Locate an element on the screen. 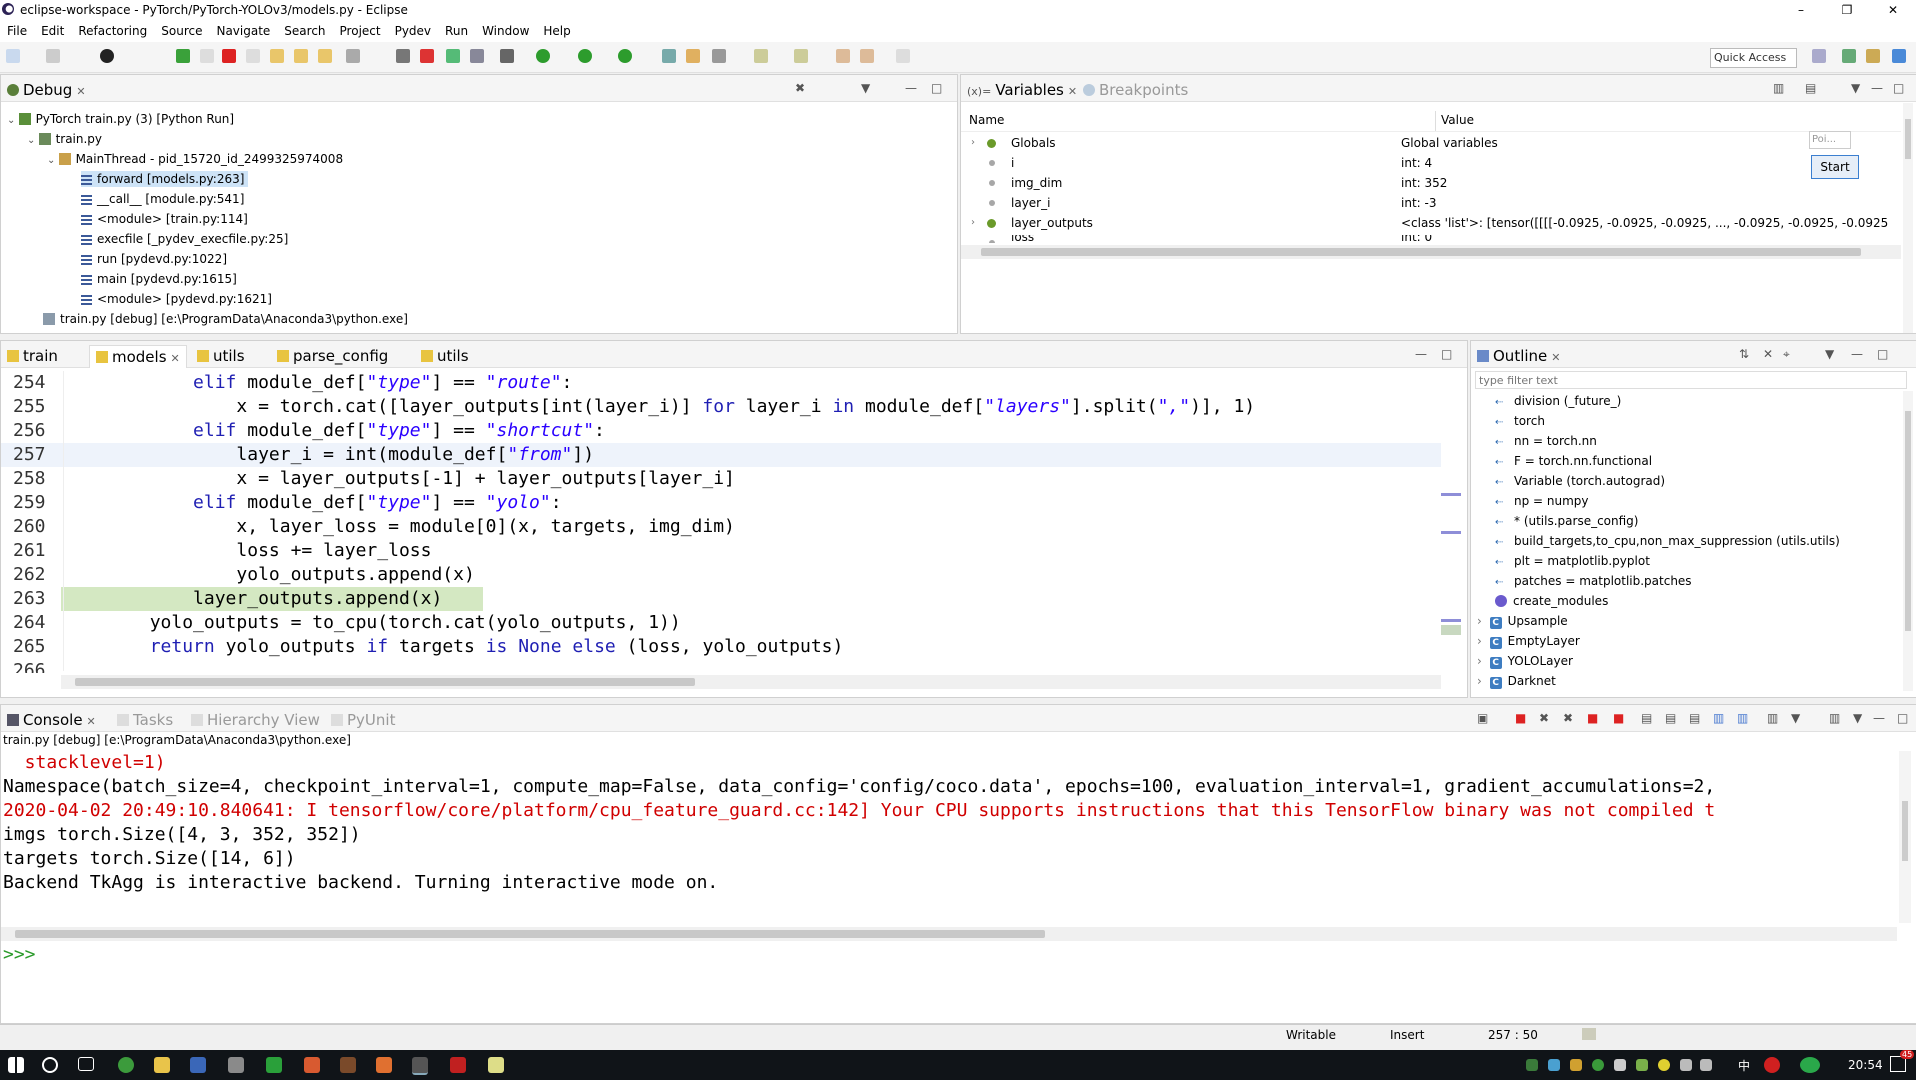  remove-breakpoints-icon is located at coordinates (427, 56).